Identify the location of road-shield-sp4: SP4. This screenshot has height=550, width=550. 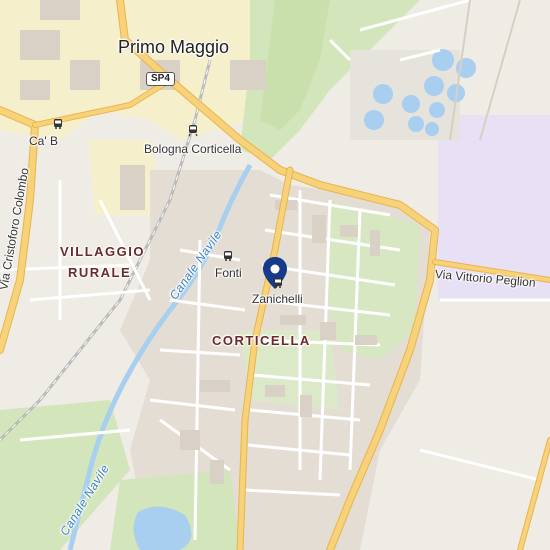
(160, 79).